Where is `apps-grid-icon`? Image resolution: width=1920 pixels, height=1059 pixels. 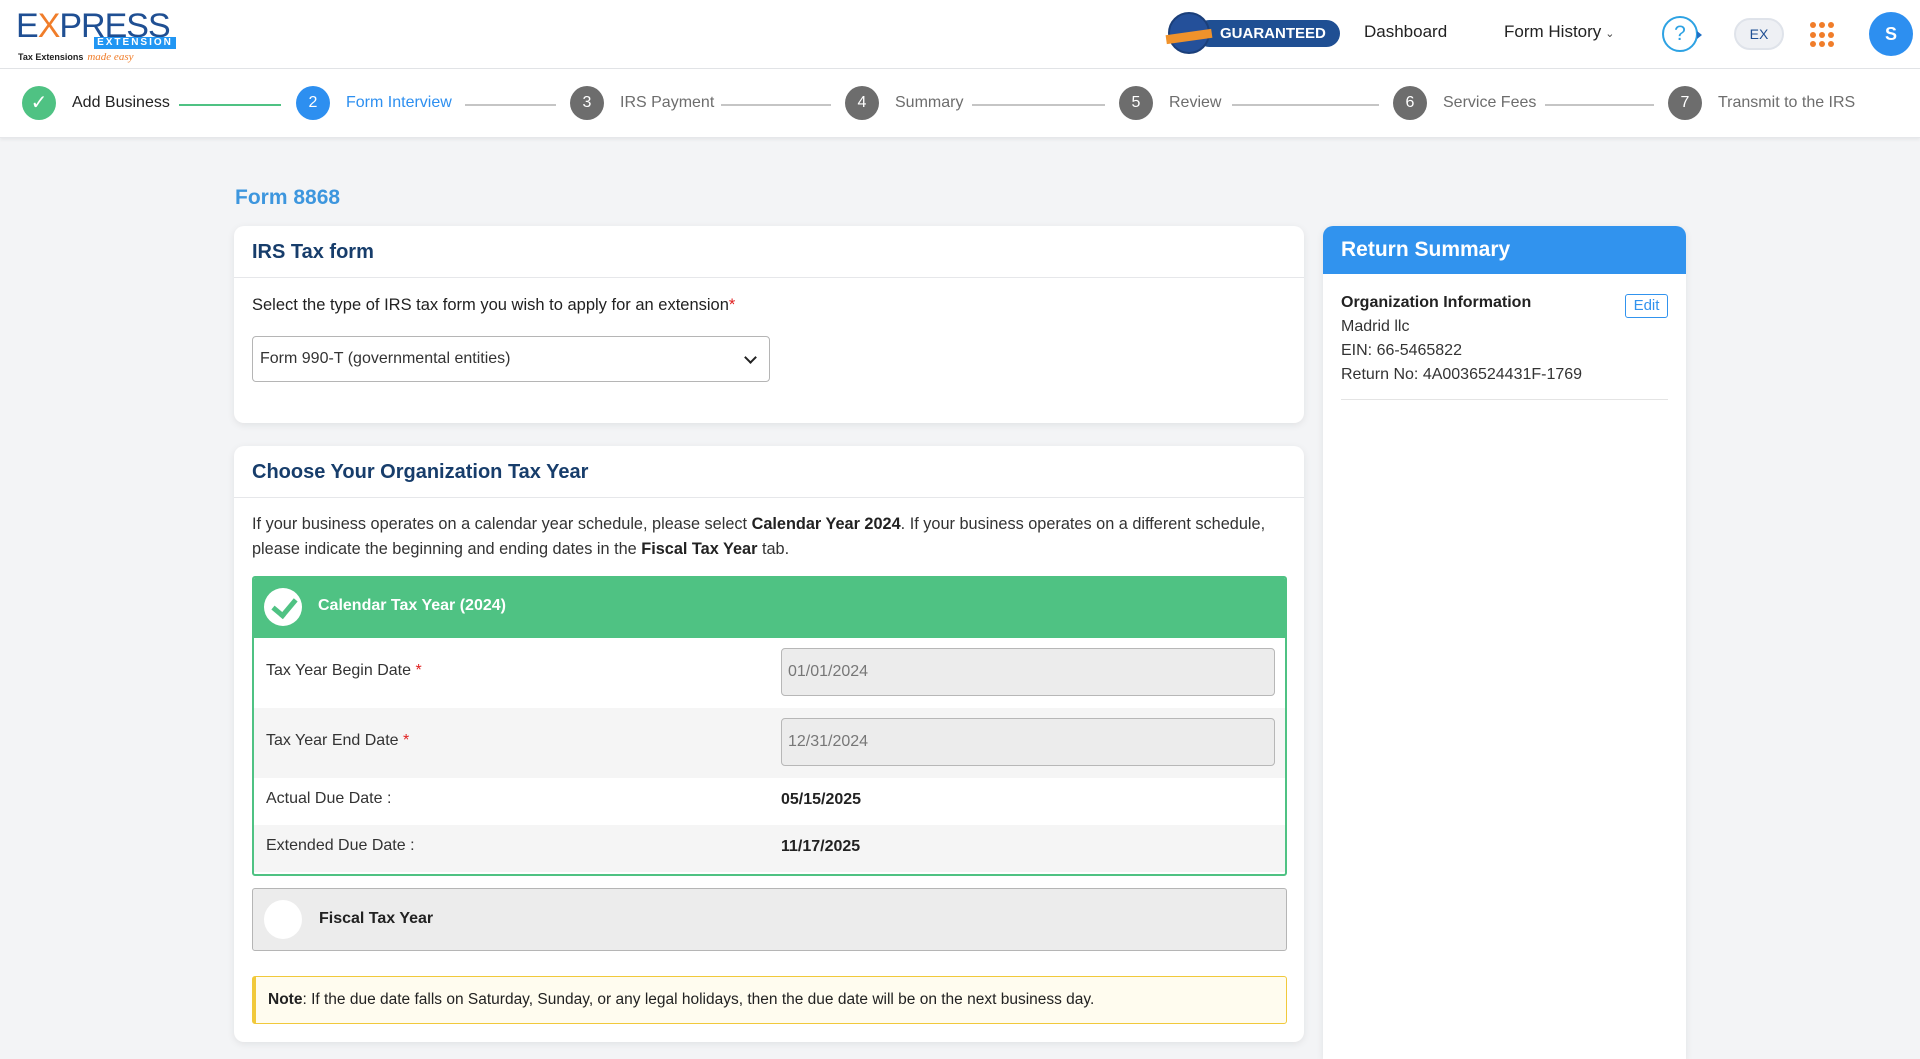
apps-grid-icon is located at coordinates (1823, 35).